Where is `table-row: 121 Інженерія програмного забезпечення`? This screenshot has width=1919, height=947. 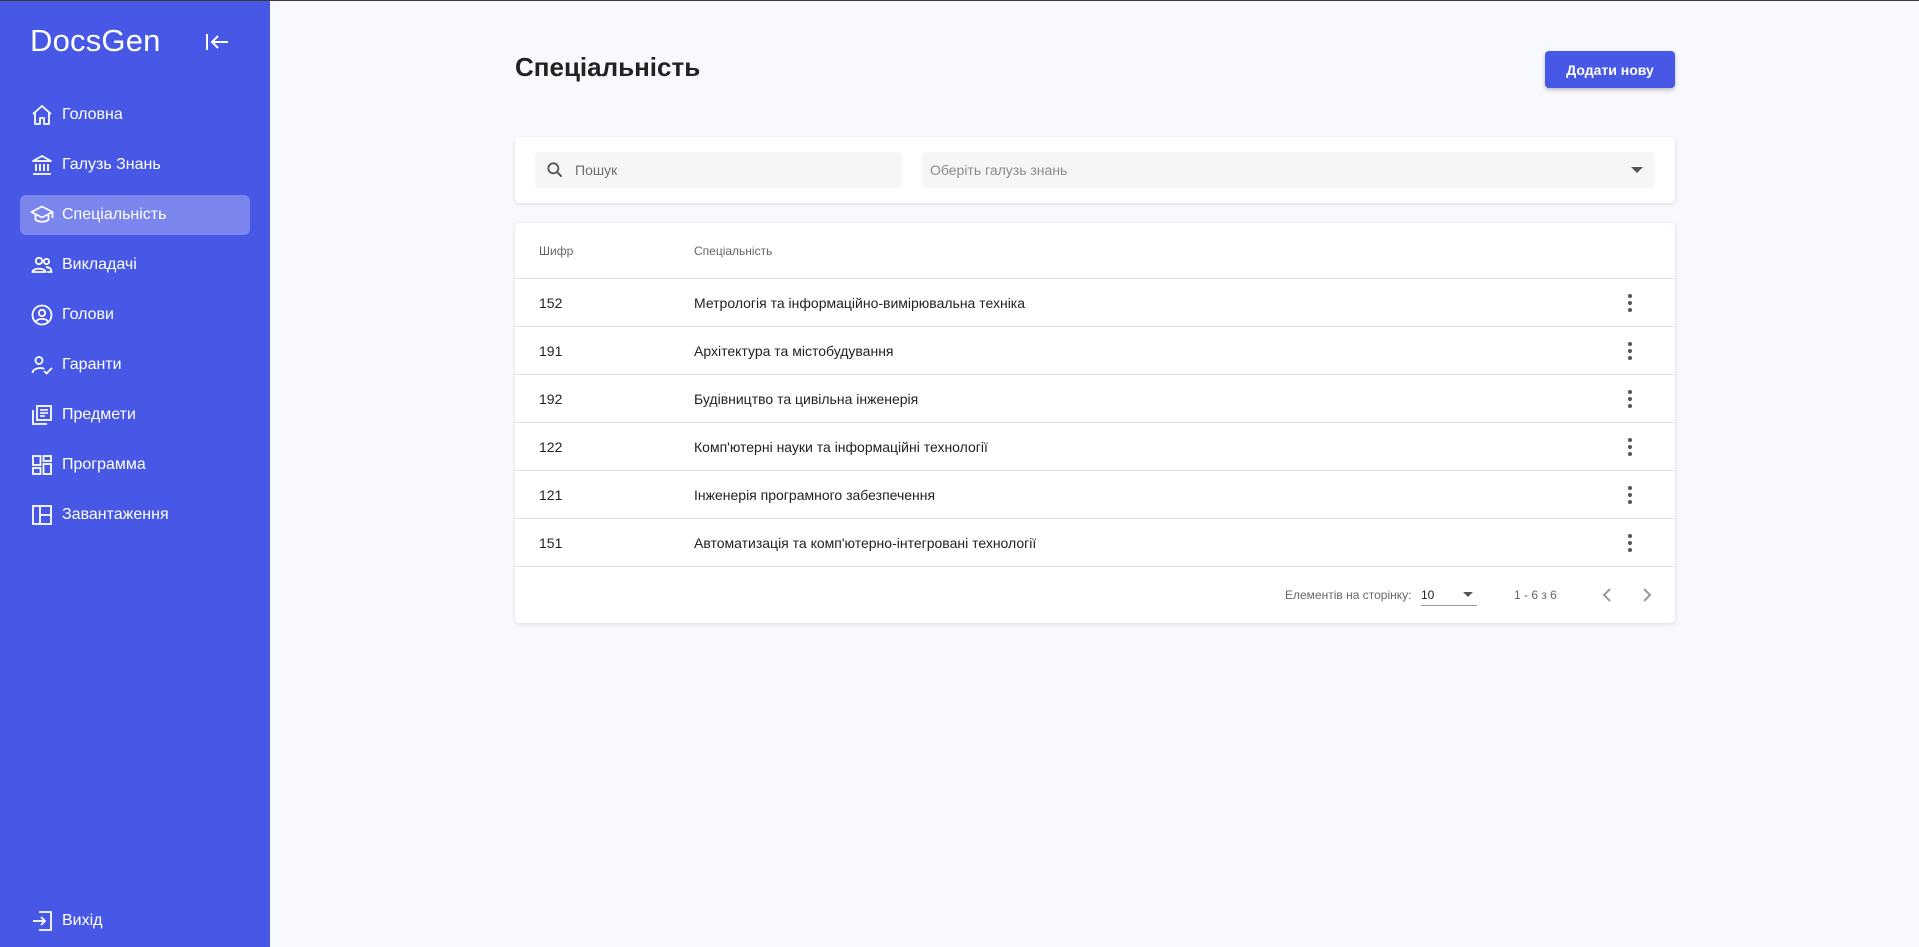 table-row: 121 Інженерія програмного забезпечення is located at coordinates (1095, 495).